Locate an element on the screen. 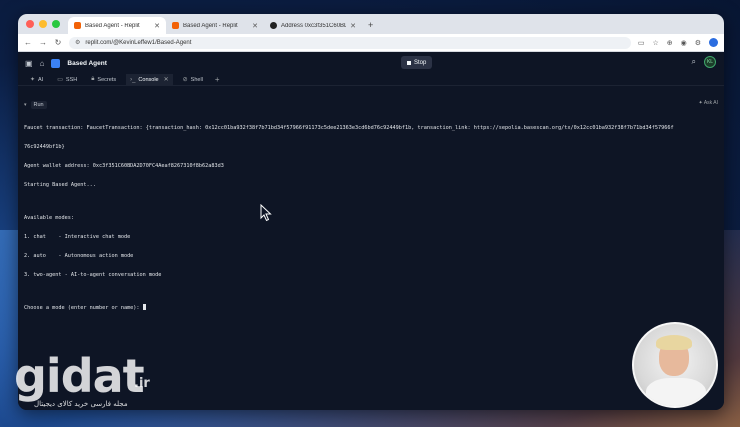  minimize-window-button is located at coordinates (43, 24).